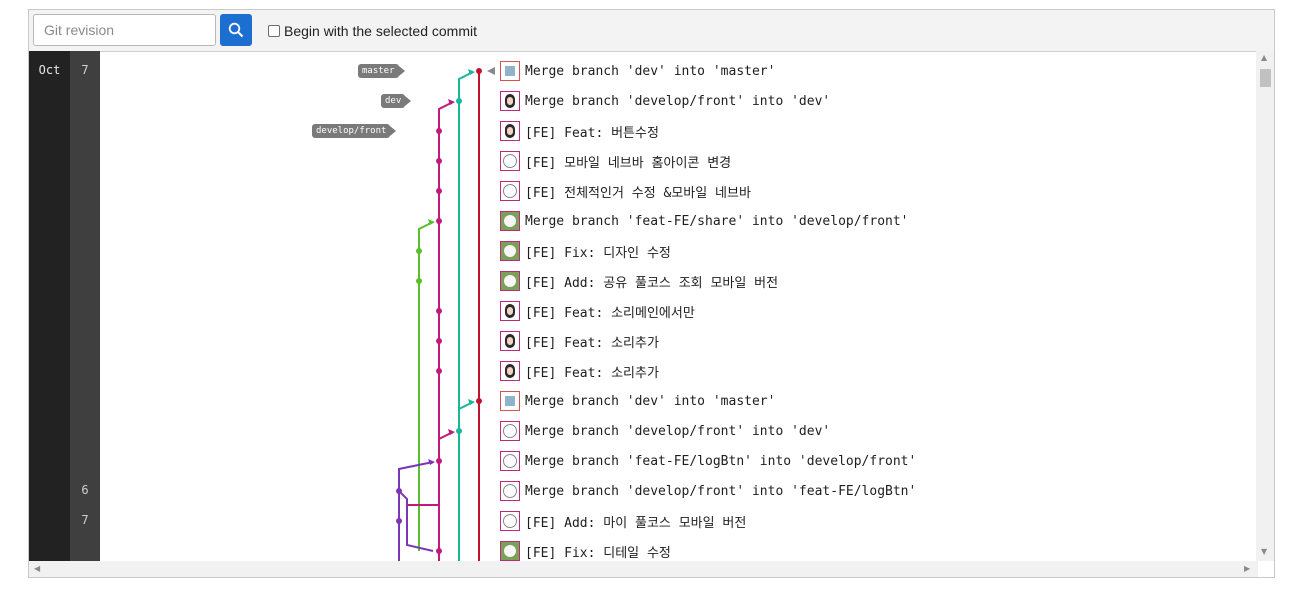 The width and height of the screenshot is (1294, 600). What do you see at coordinates (354, 131) in the screenshot?
I see `ref-label: develop/front` at bounding box center [354, 131].